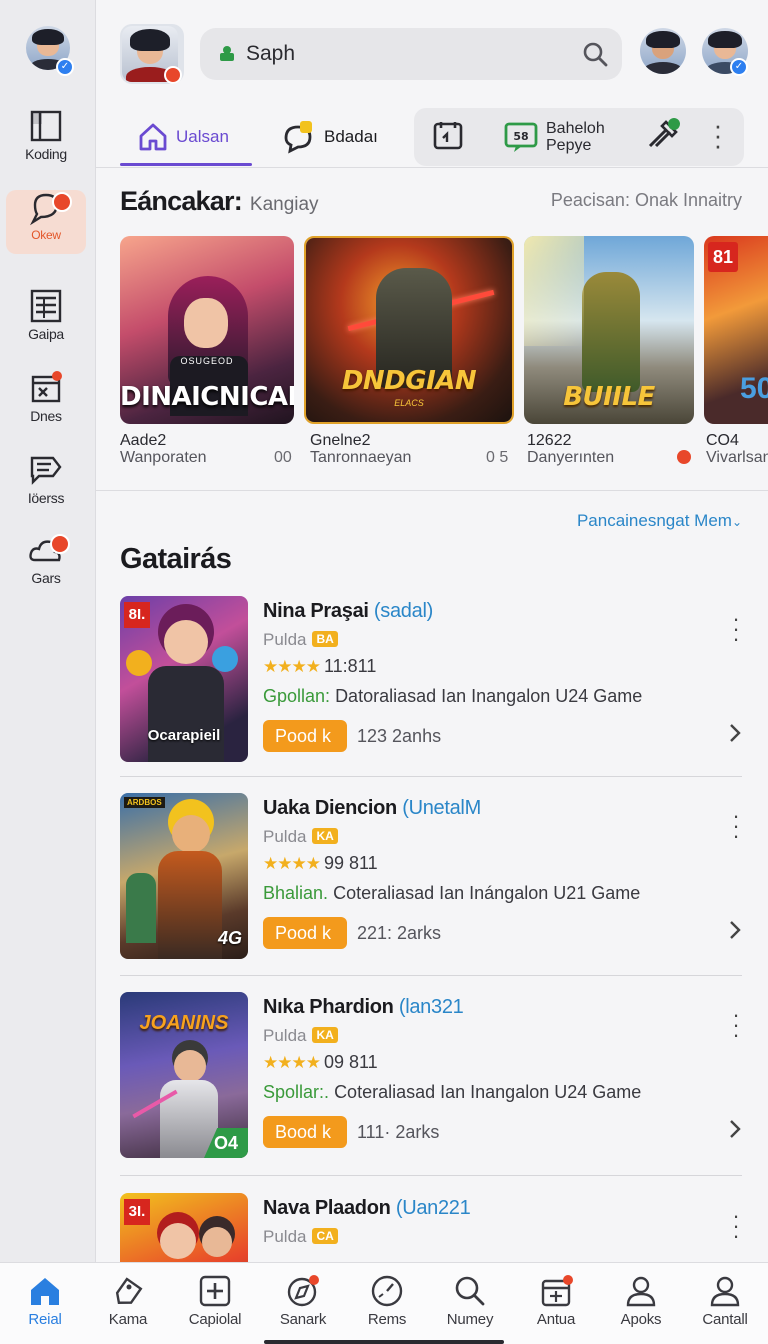 The image size is (768, 1344). Describe the element at coordinates (361, 457) in the screenshot. I see `card-author: Tanronnaeyan` at that location.